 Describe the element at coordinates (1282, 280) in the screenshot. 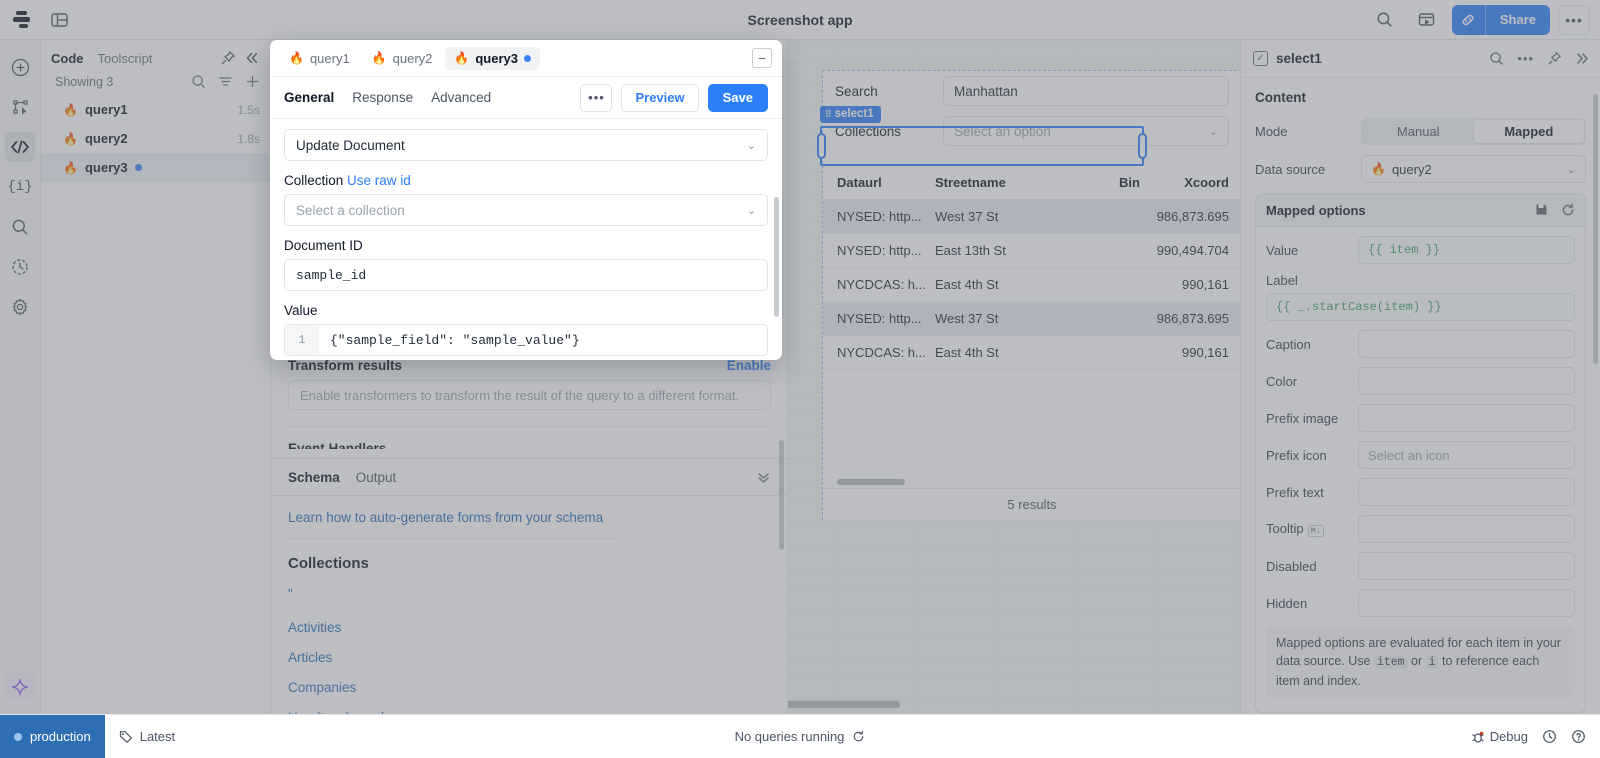

I see `field-label-label: Label` at that location.